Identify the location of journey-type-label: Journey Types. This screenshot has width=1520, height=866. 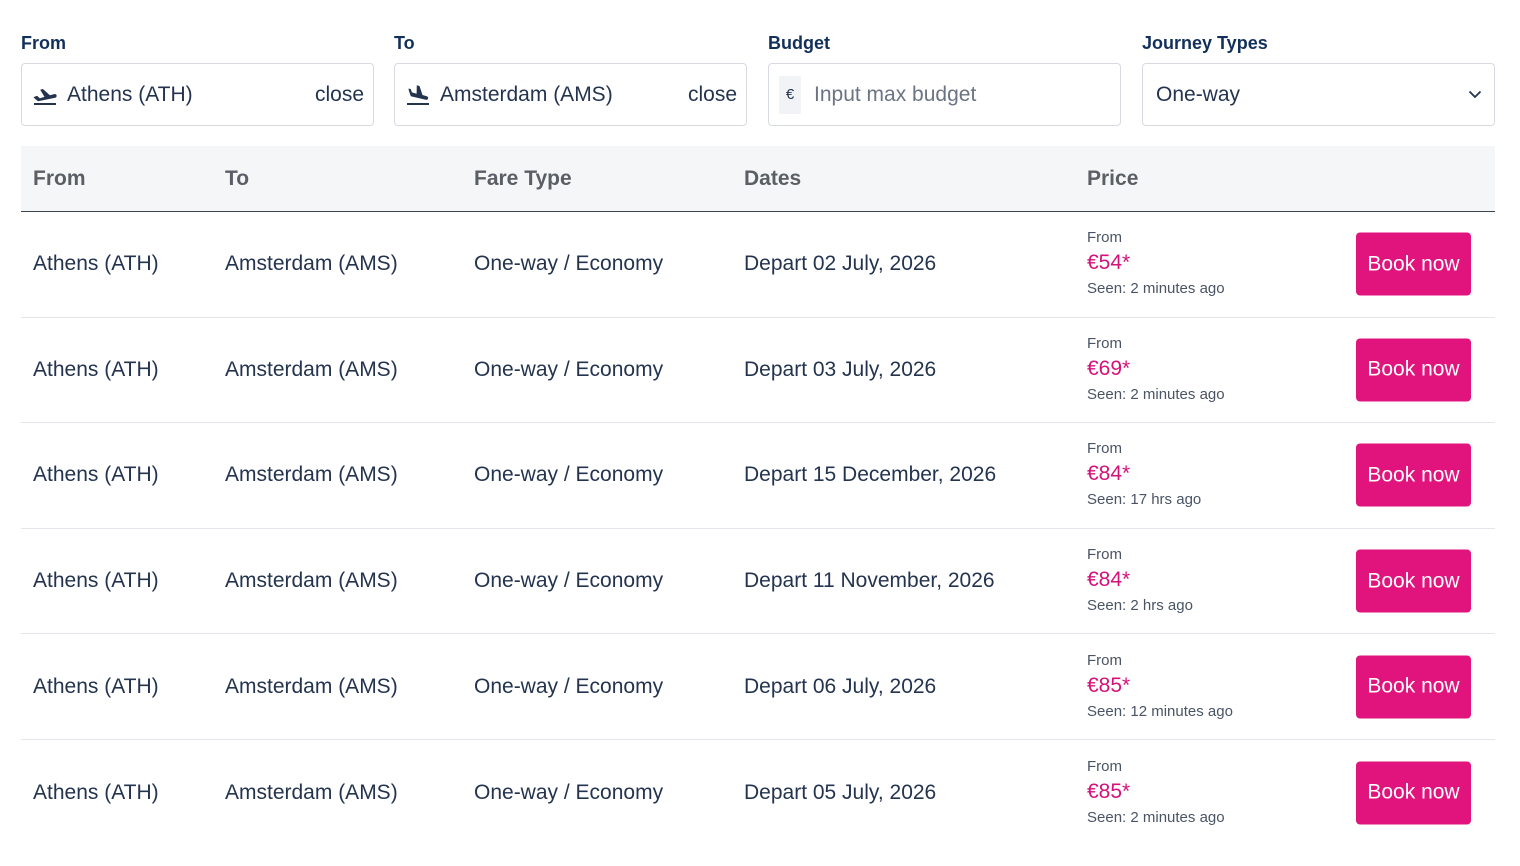
(1205, 43).